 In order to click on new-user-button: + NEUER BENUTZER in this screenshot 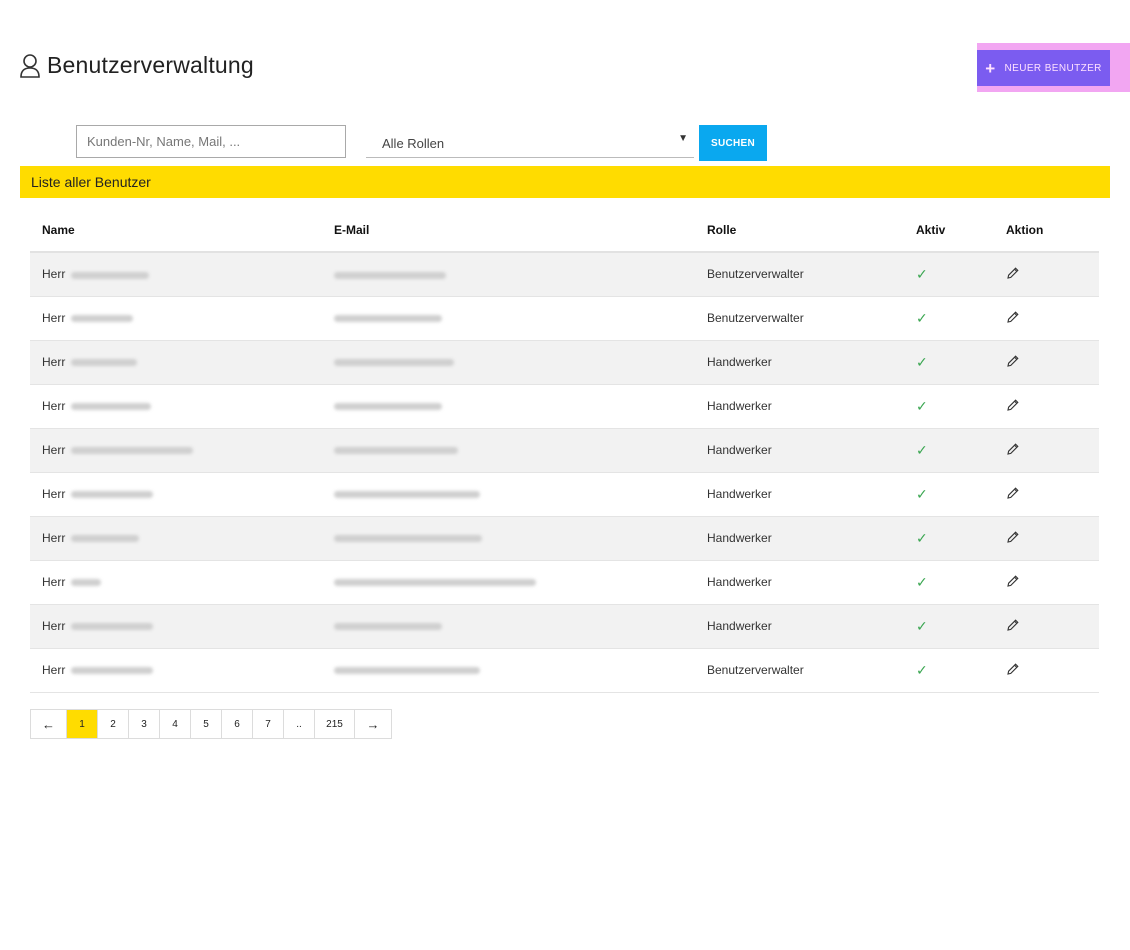, I will do `click(1043, 68)`.